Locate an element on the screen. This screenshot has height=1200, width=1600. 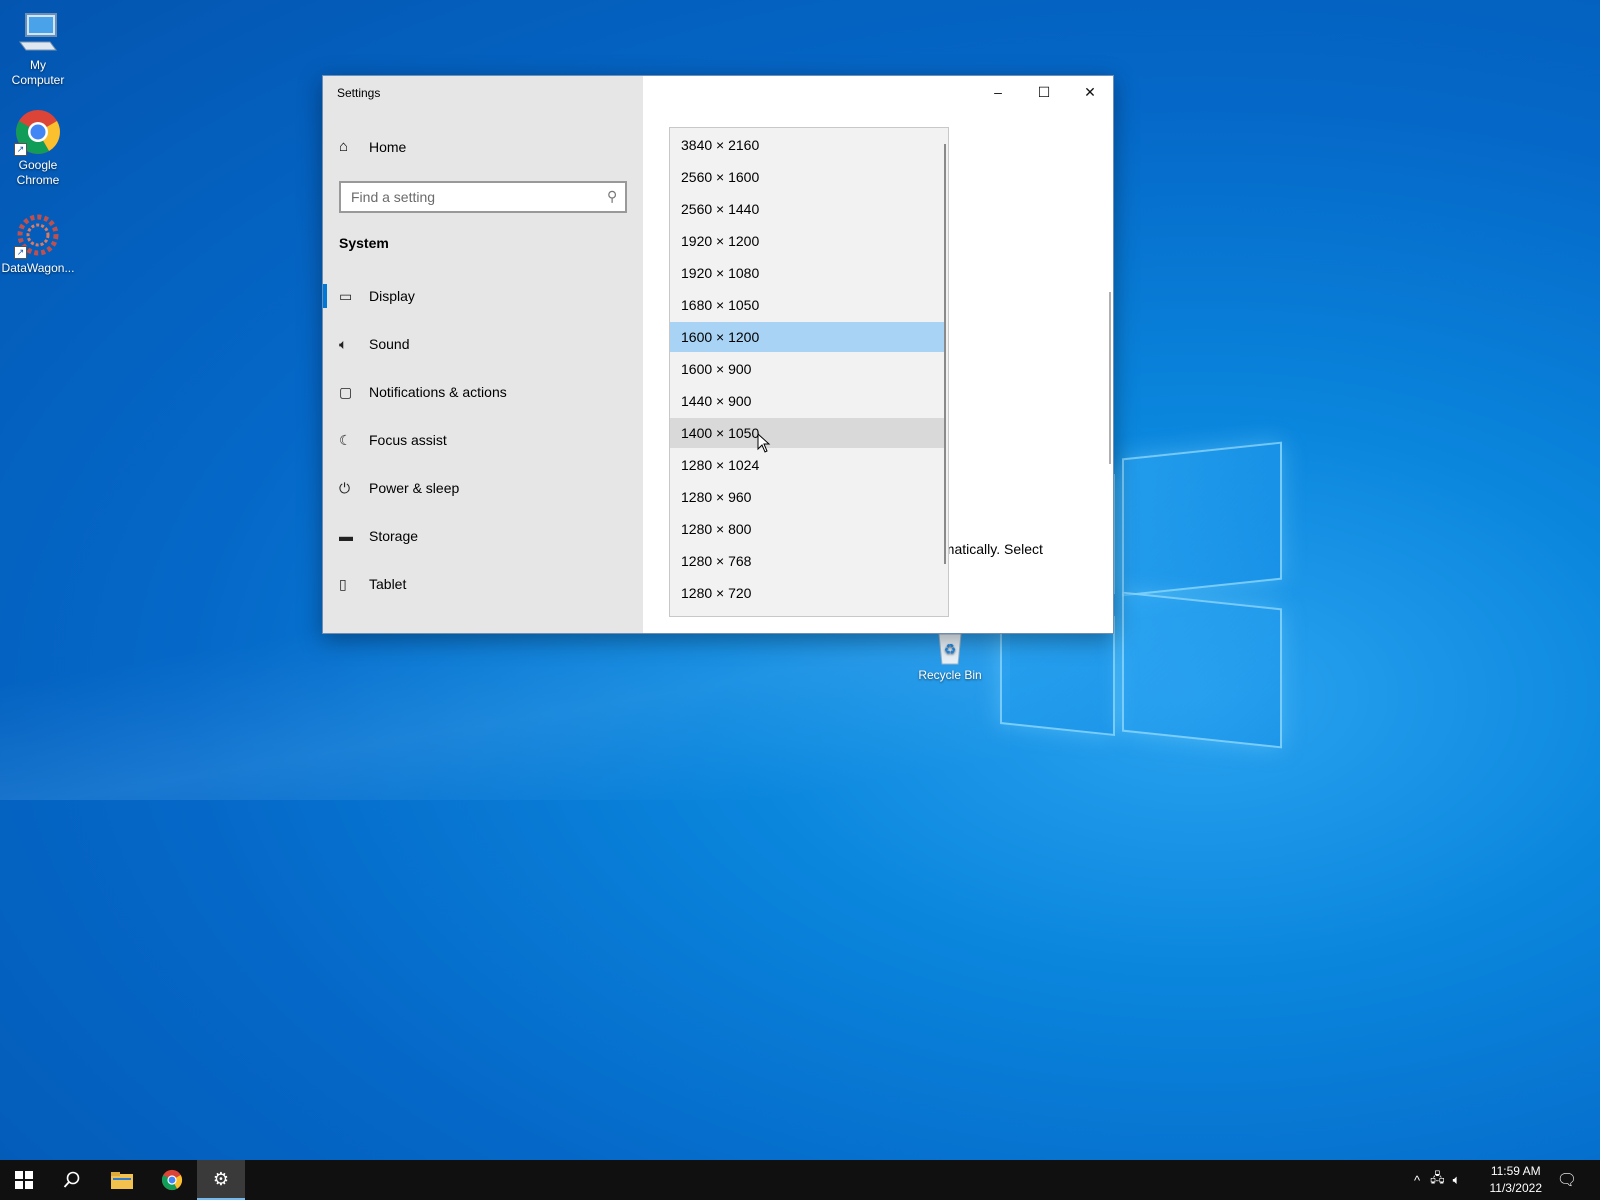
resolution-option: 1600 × 900 is located at coordinates (808, 369).